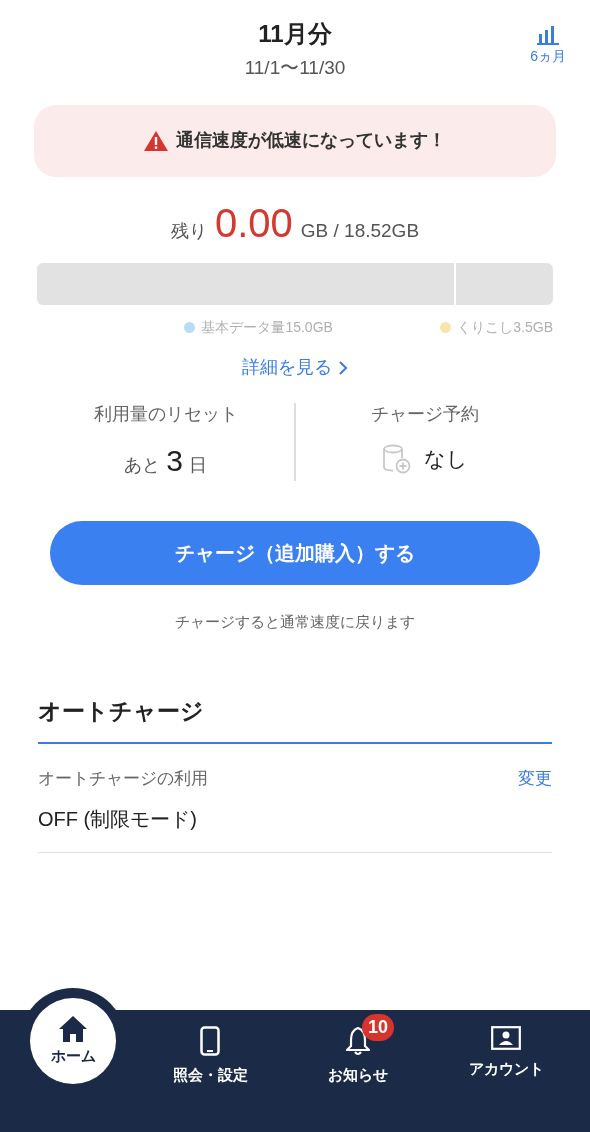  What do you see at coordinates (295, 718) in the screenshot?
I see `section-heading: オートチャージ` at bounding box center [295, 718].